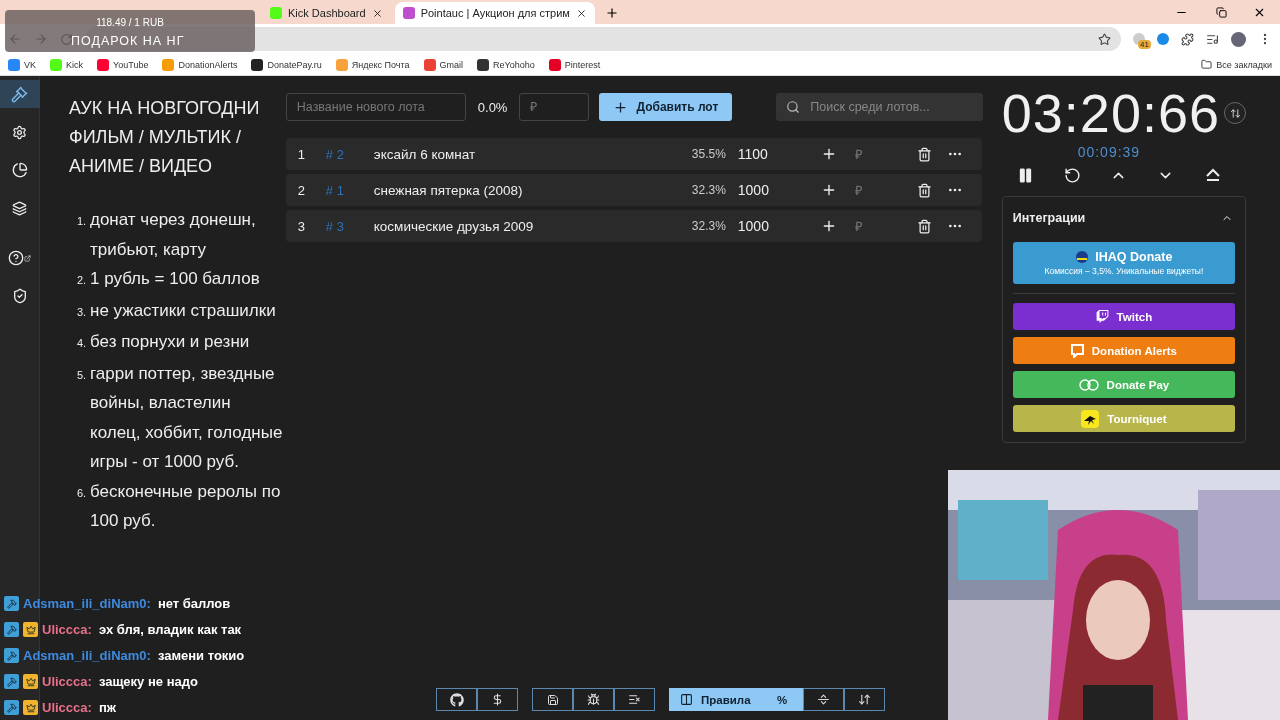 This screenshot has height=720, width=1280. Describe the element at coordinates (335, 190) in the screenshot. I see `lot-id: # 1` at that location.